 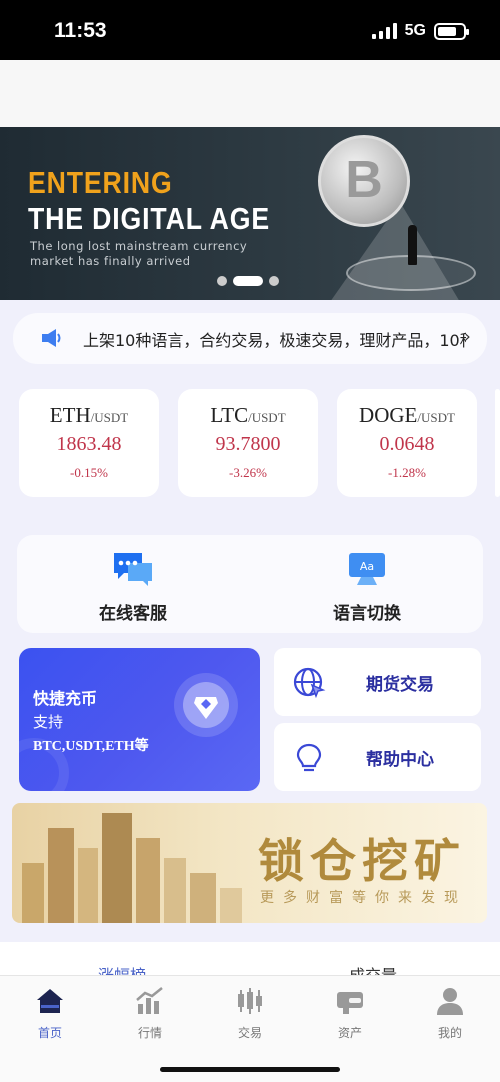 I want to click on nav-profile: 我的, so click(x=450, y=1013).